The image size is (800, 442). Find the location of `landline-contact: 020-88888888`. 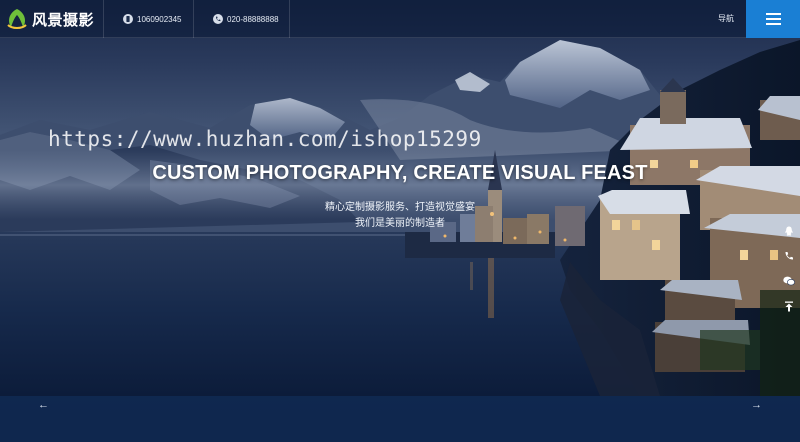

landline-contact: 020-88888888 is located at coordinates (246, 19).